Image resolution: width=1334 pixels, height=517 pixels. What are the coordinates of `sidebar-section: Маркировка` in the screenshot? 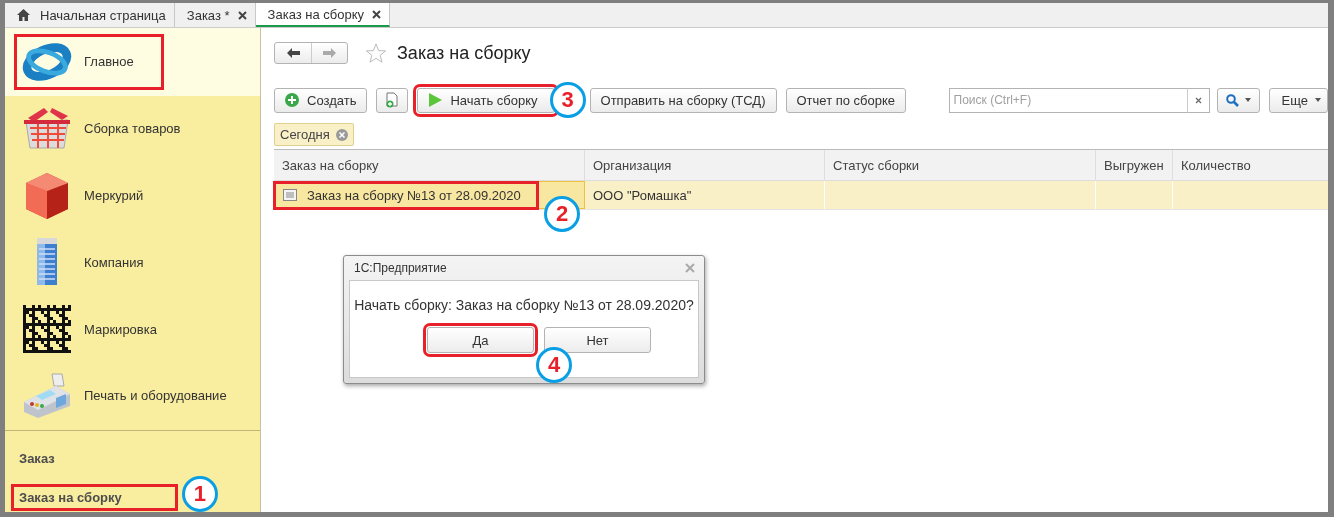 It's located at (132, 329).